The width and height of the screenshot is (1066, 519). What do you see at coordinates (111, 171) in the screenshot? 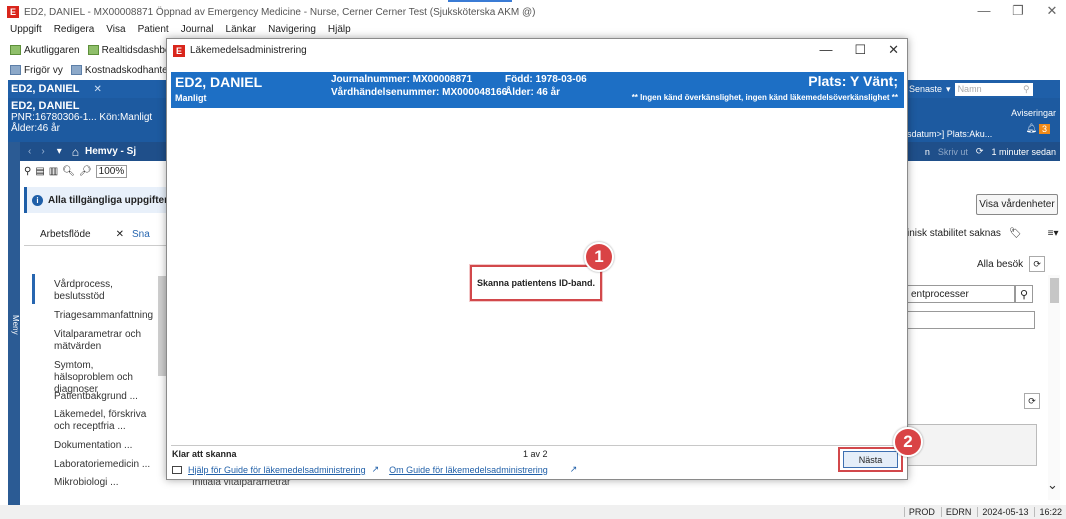
I see `zoom-select: 100%` at bounding box center [111, 171].